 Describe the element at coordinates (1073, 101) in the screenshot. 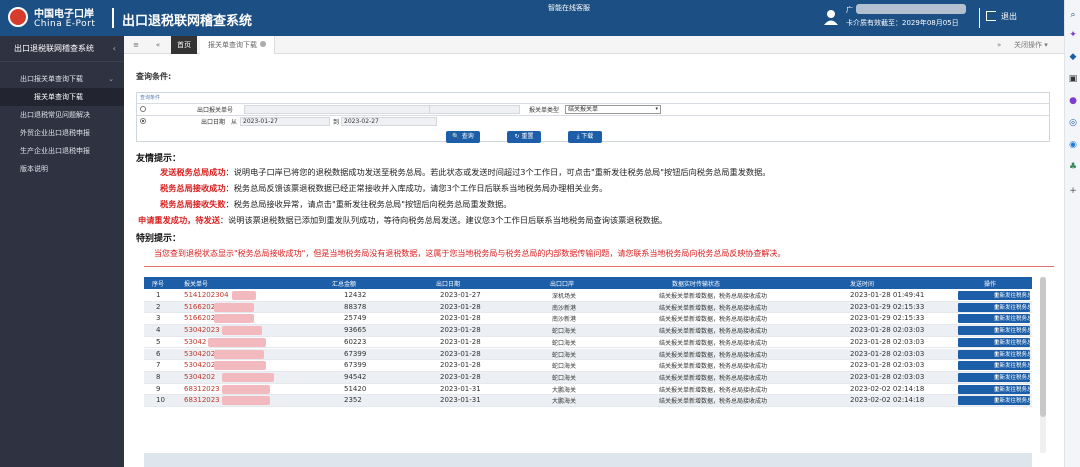

I see `people-icon: ●` at that location.